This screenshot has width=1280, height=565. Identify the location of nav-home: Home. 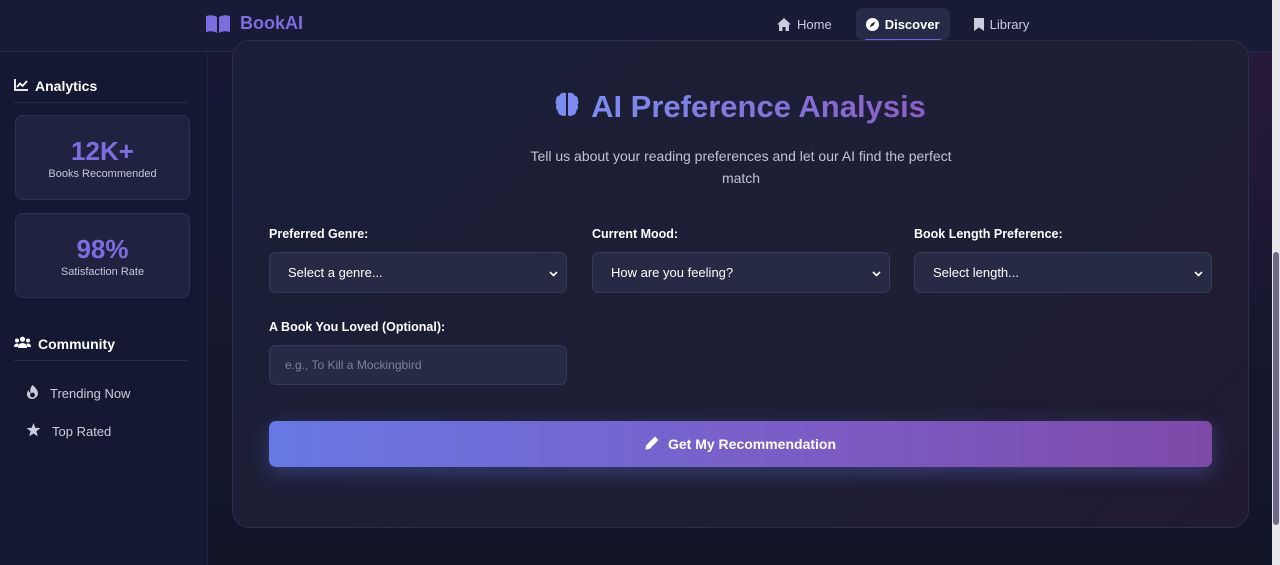
(804, 24).